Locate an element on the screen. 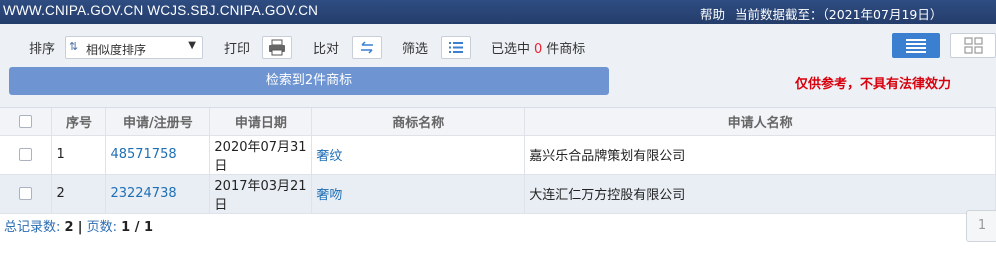 The width and height of the screenshot is (996, 271). row-reg-no-cell: 48571758 is located at coordinates (158, 155).